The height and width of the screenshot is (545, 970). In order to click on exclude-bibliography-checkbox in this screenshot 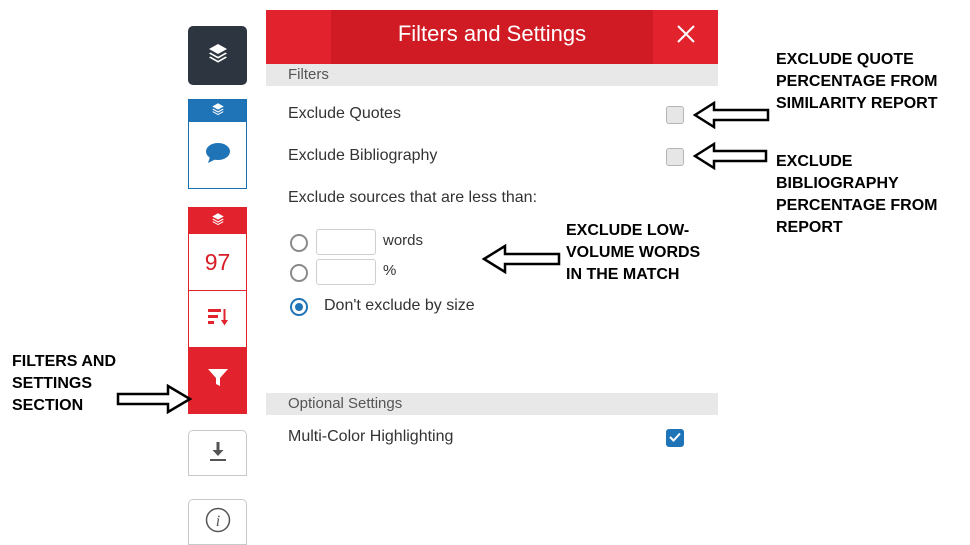, I will do `click(675, 157)`.